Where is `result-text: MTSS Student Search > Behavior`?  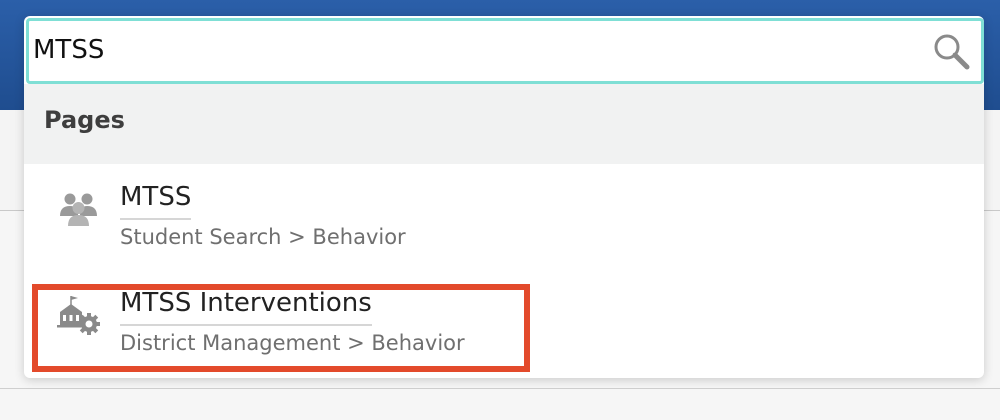 result-text: MTSS Student Search > Behavior is located at coordinates (263, 214).